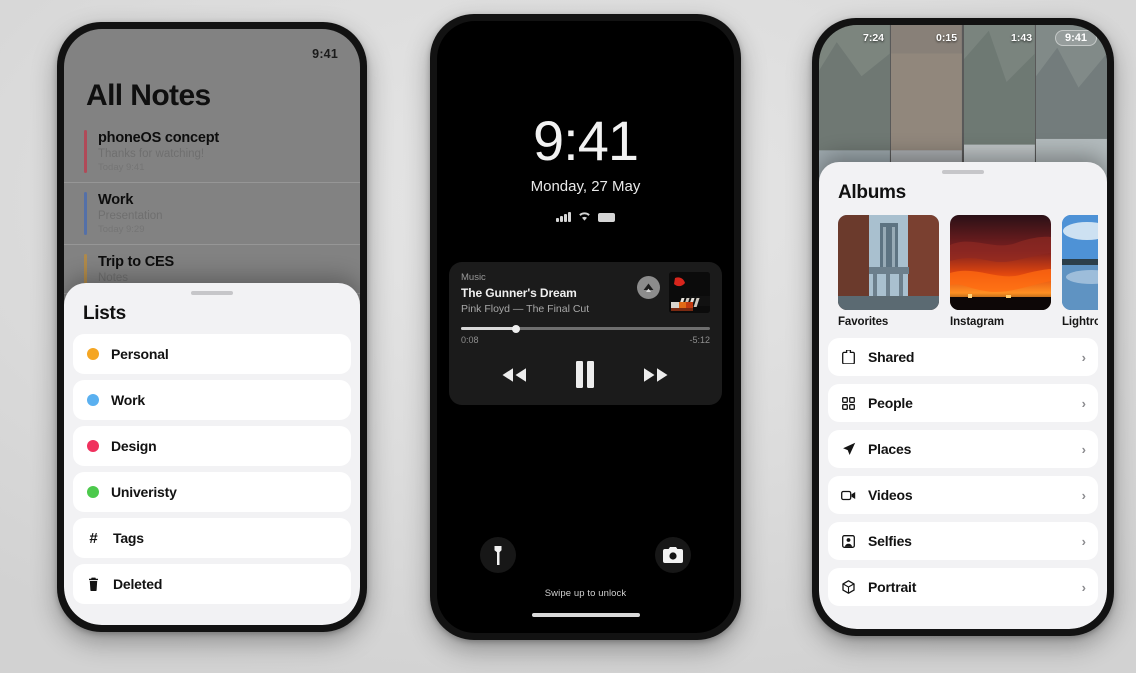 The height and width of the screenshot is (673, 1136). Describe the element at coordinates (689, 292) in the screenshot. I see `album-art` at that location.